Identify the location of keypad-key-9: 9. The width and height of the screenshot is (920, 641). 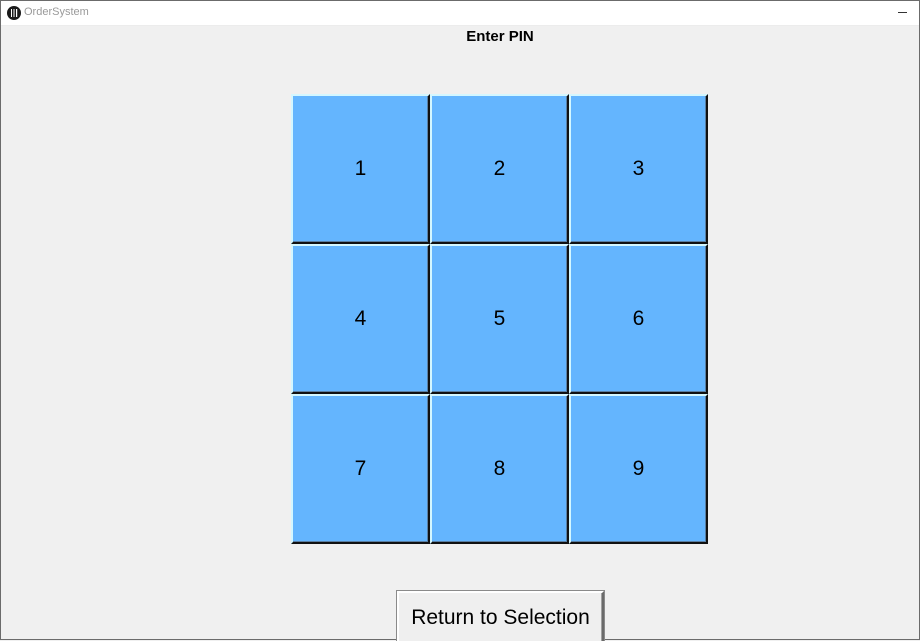
(638, 469).